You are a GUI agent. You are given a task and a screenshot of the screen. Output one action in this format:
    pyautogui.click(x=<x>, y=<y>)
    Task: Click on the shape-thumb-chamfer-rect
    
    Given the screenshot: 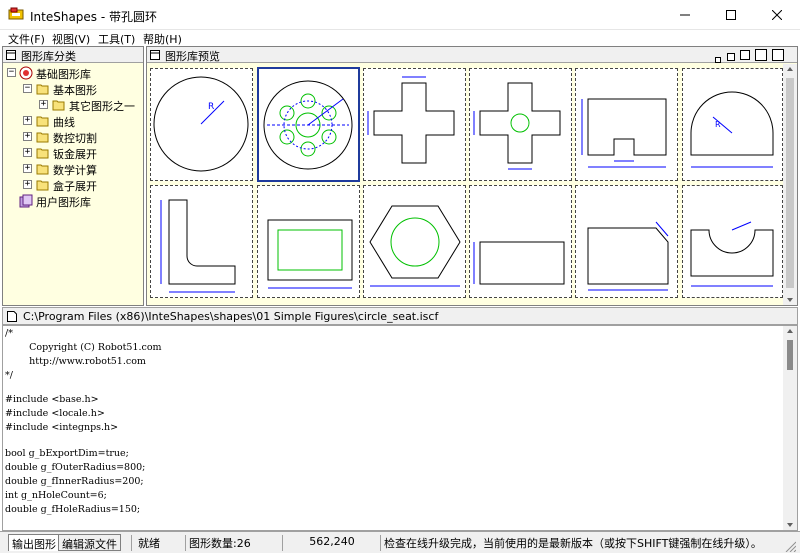 What is the action you would take?
    pyautogui.click(x=626, y=241)
    